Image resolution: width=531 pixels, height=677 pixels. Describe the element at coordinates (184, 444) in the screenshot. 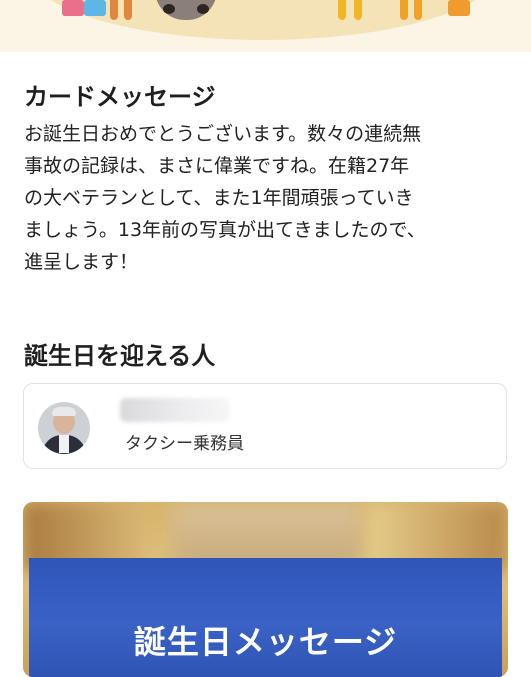

I see `person-role: タクシー乗務員` at that location.